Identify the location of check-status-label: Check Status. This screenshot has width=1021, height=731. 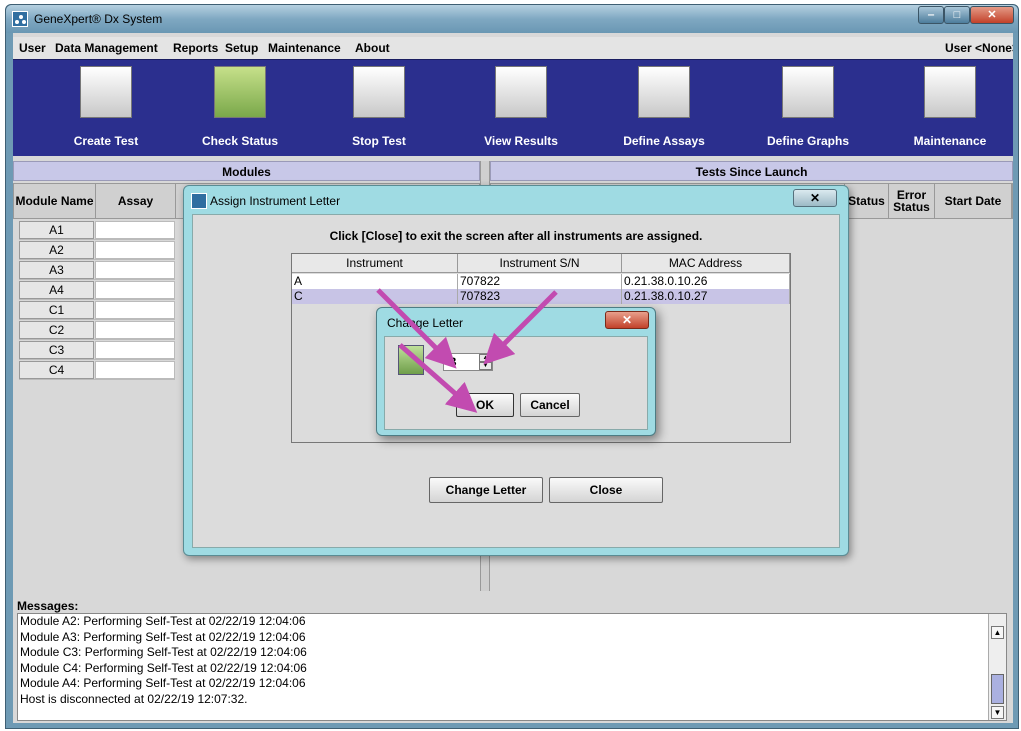
(240, 141).